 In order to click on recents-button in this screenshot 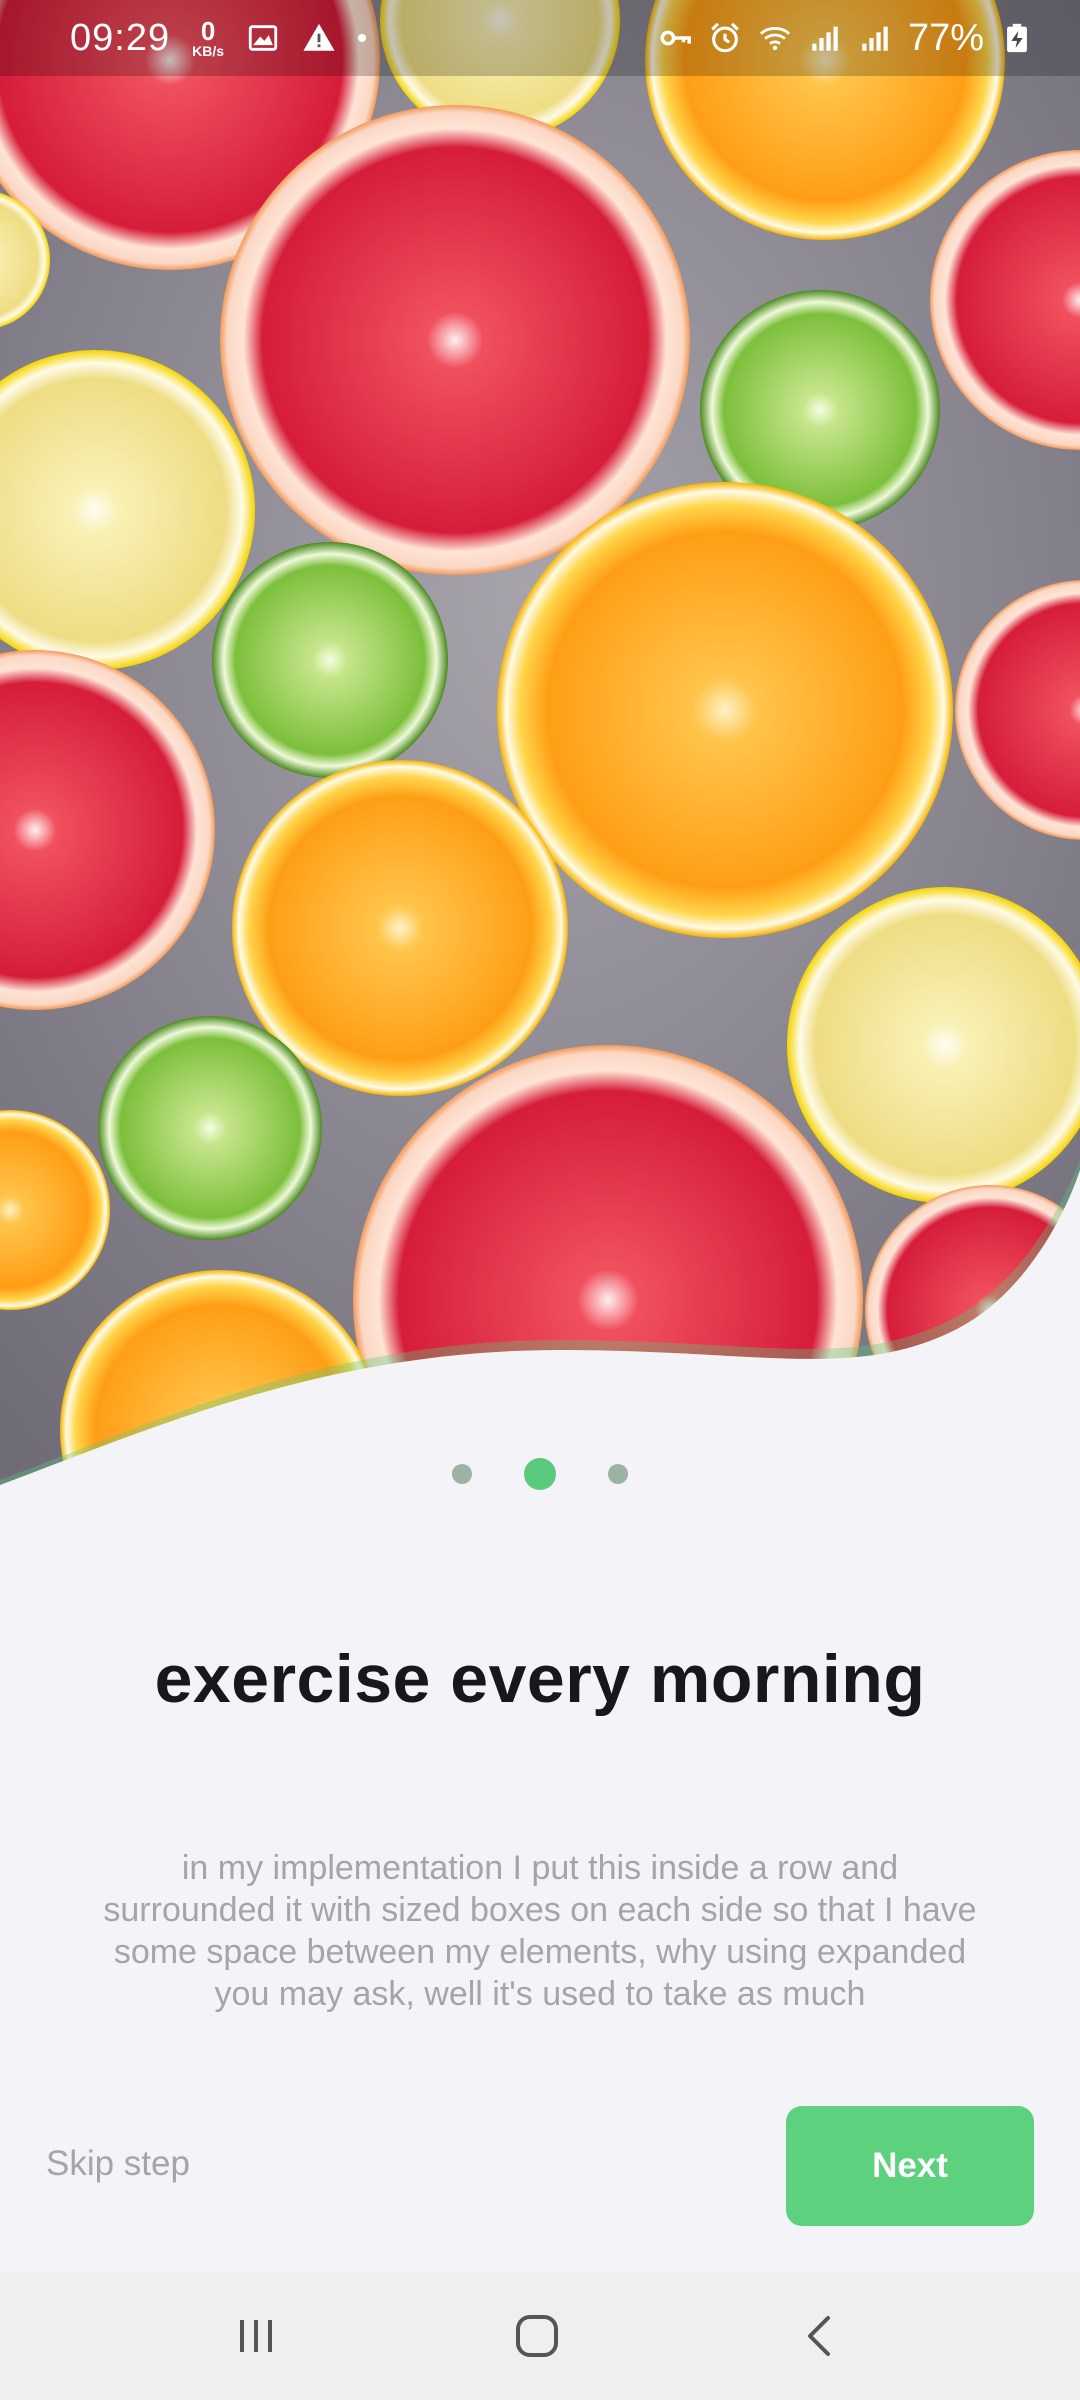, I will do `click(256, 2336)`.